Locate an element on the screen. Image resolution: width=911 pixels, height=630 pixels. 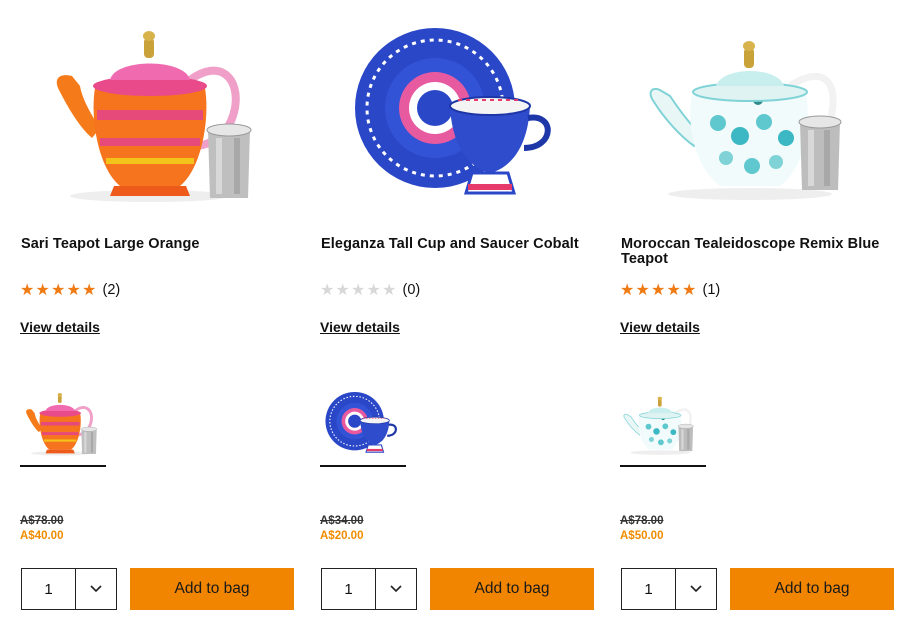
blue-cup-saucer-image is located at coordinates (455, 113).